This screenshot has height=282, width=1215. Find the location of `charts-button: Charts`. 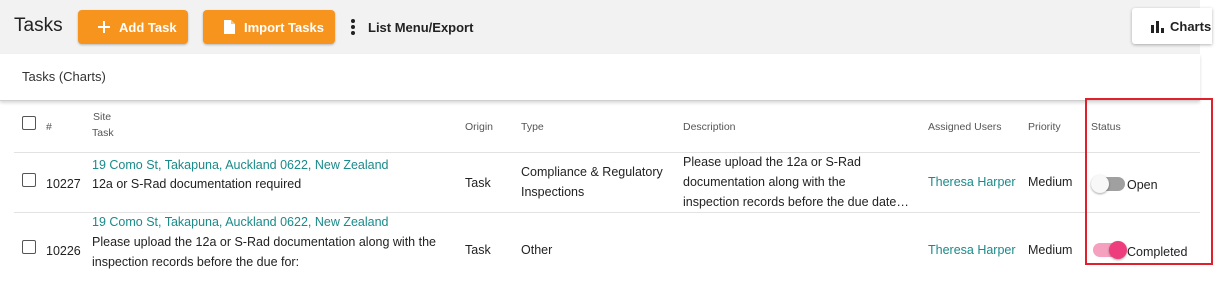

charts-button: Charts is located at coordinates (1172, 26).